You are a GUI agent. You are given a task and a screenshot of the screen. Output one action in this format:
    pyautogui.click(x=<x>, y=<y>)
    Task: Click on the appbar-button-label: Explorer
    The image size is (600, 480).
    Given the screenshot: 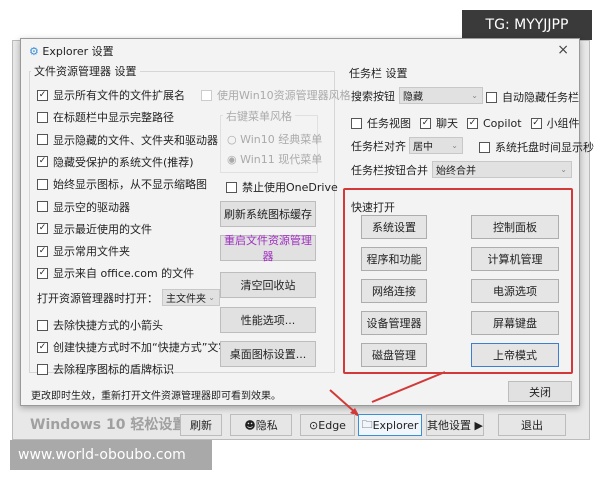 What is the action you would take?
    pyautogui.click(x=395, y=425)
    